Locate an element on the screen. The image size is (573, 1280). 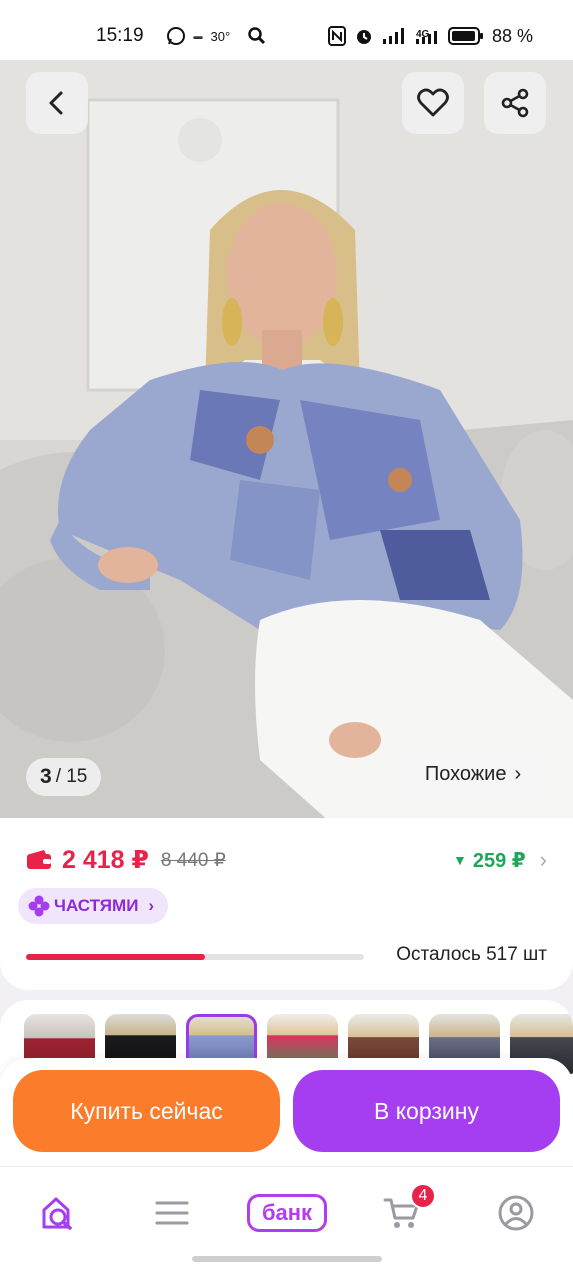
battery-percent: 88 % is located at coordinates (512, 35).